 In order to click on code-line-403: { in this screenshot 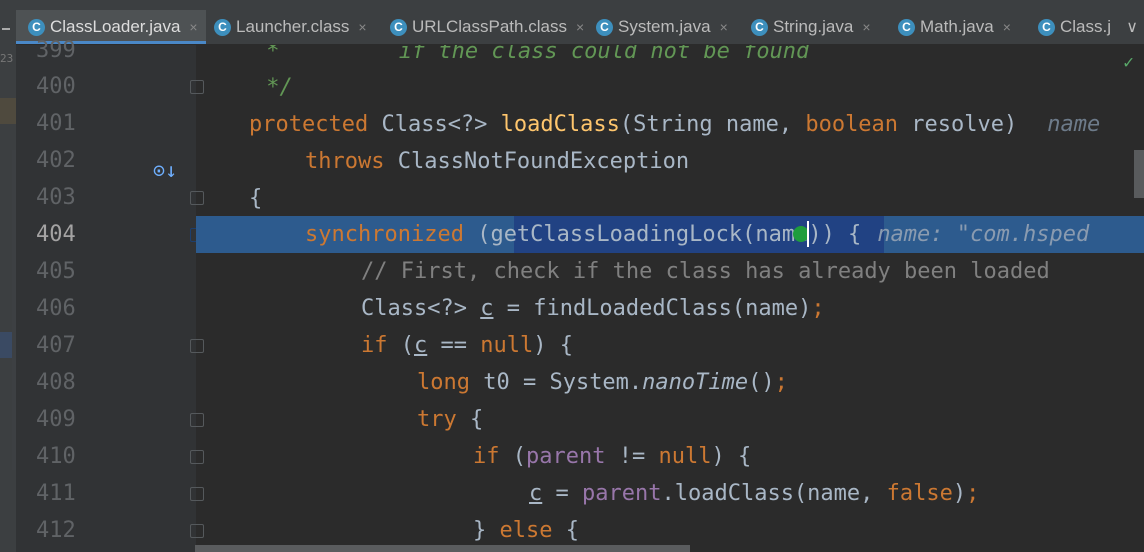, I will do `click(256, 198)`.